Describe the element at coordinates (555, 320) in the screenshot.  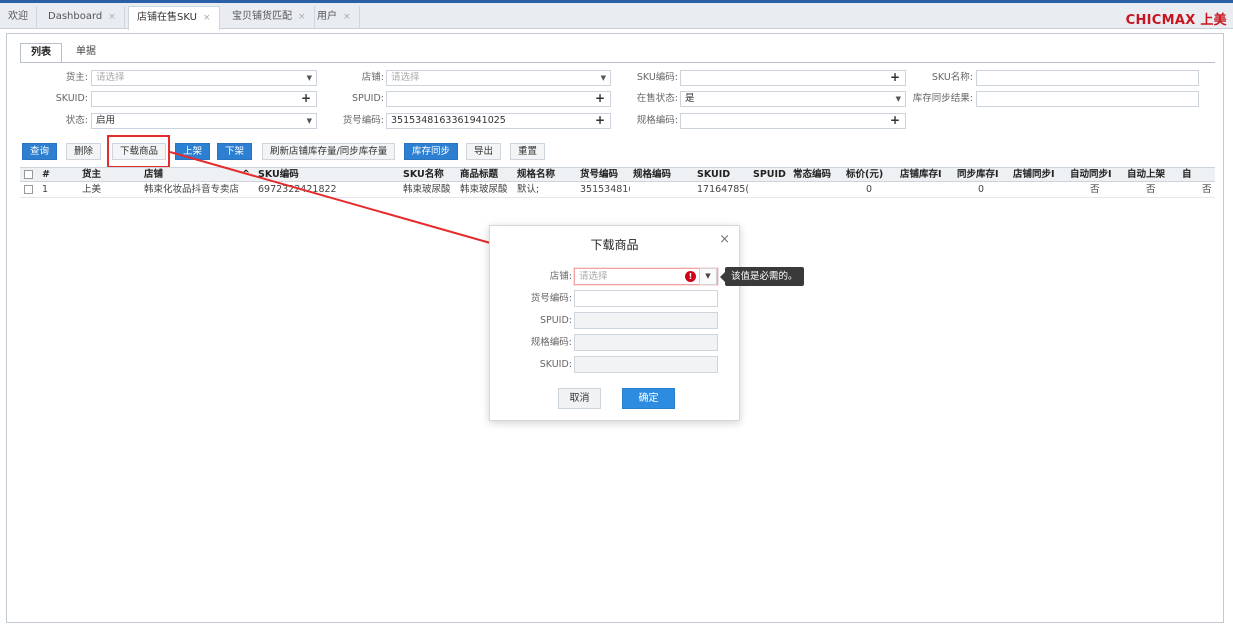
I see `dialog-spuid-label: SPUID:` at that location.